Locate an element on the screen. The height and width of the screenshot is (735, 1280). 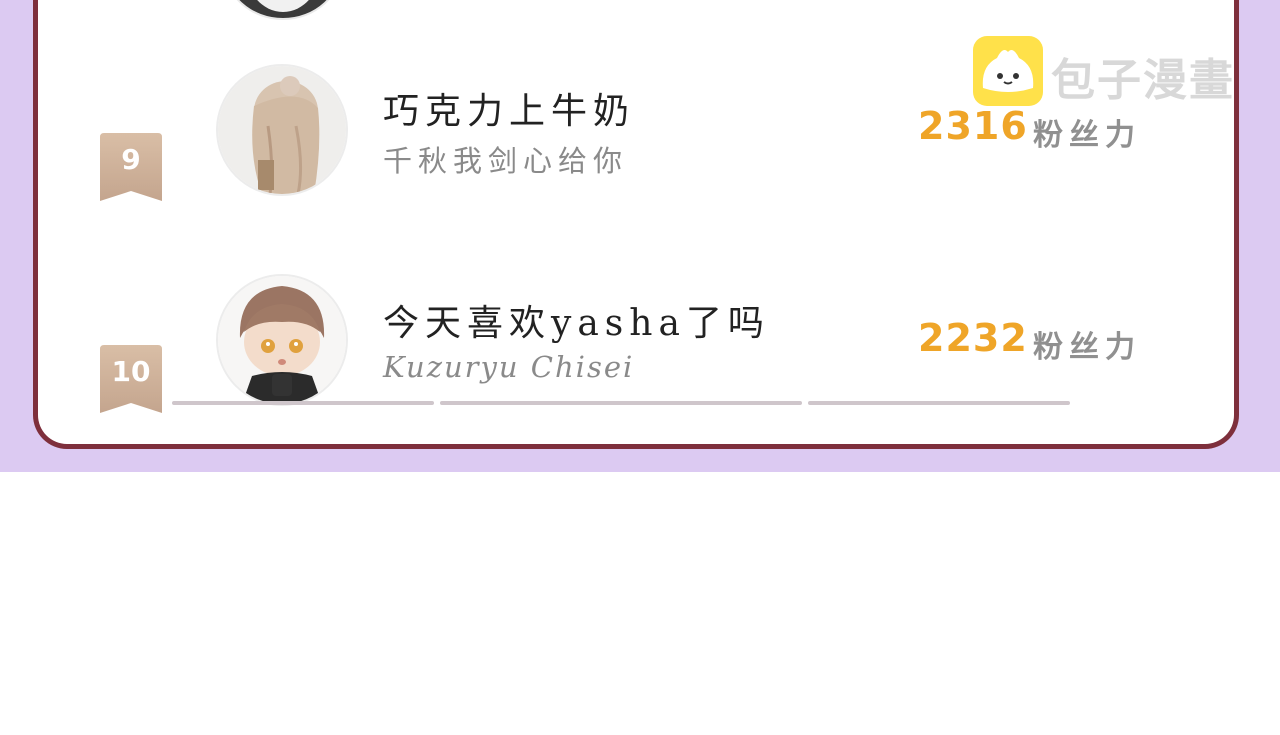
site-watermark: 包子漫畫 is located at coordinates (1108, 71).